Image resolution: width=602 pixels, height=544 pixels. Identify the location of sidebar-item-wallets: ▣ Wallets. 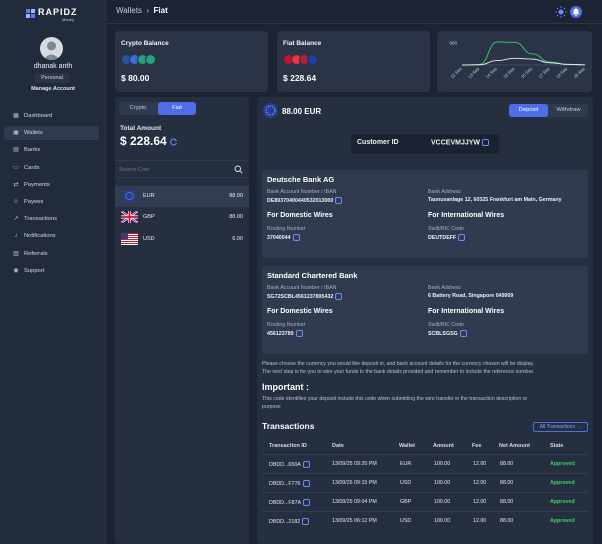
(51, 133).